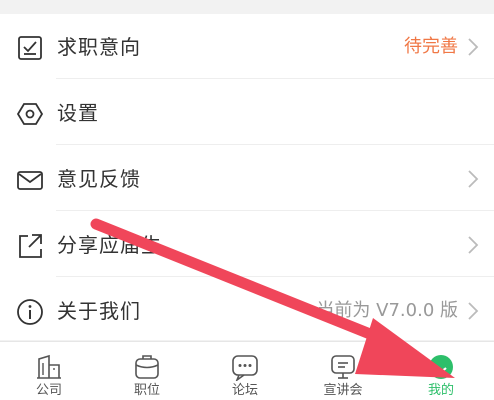  What do you see at coordinates (343, 367) in the screenshot?
I see `presentation-icon` at bounding box center [343, 367].